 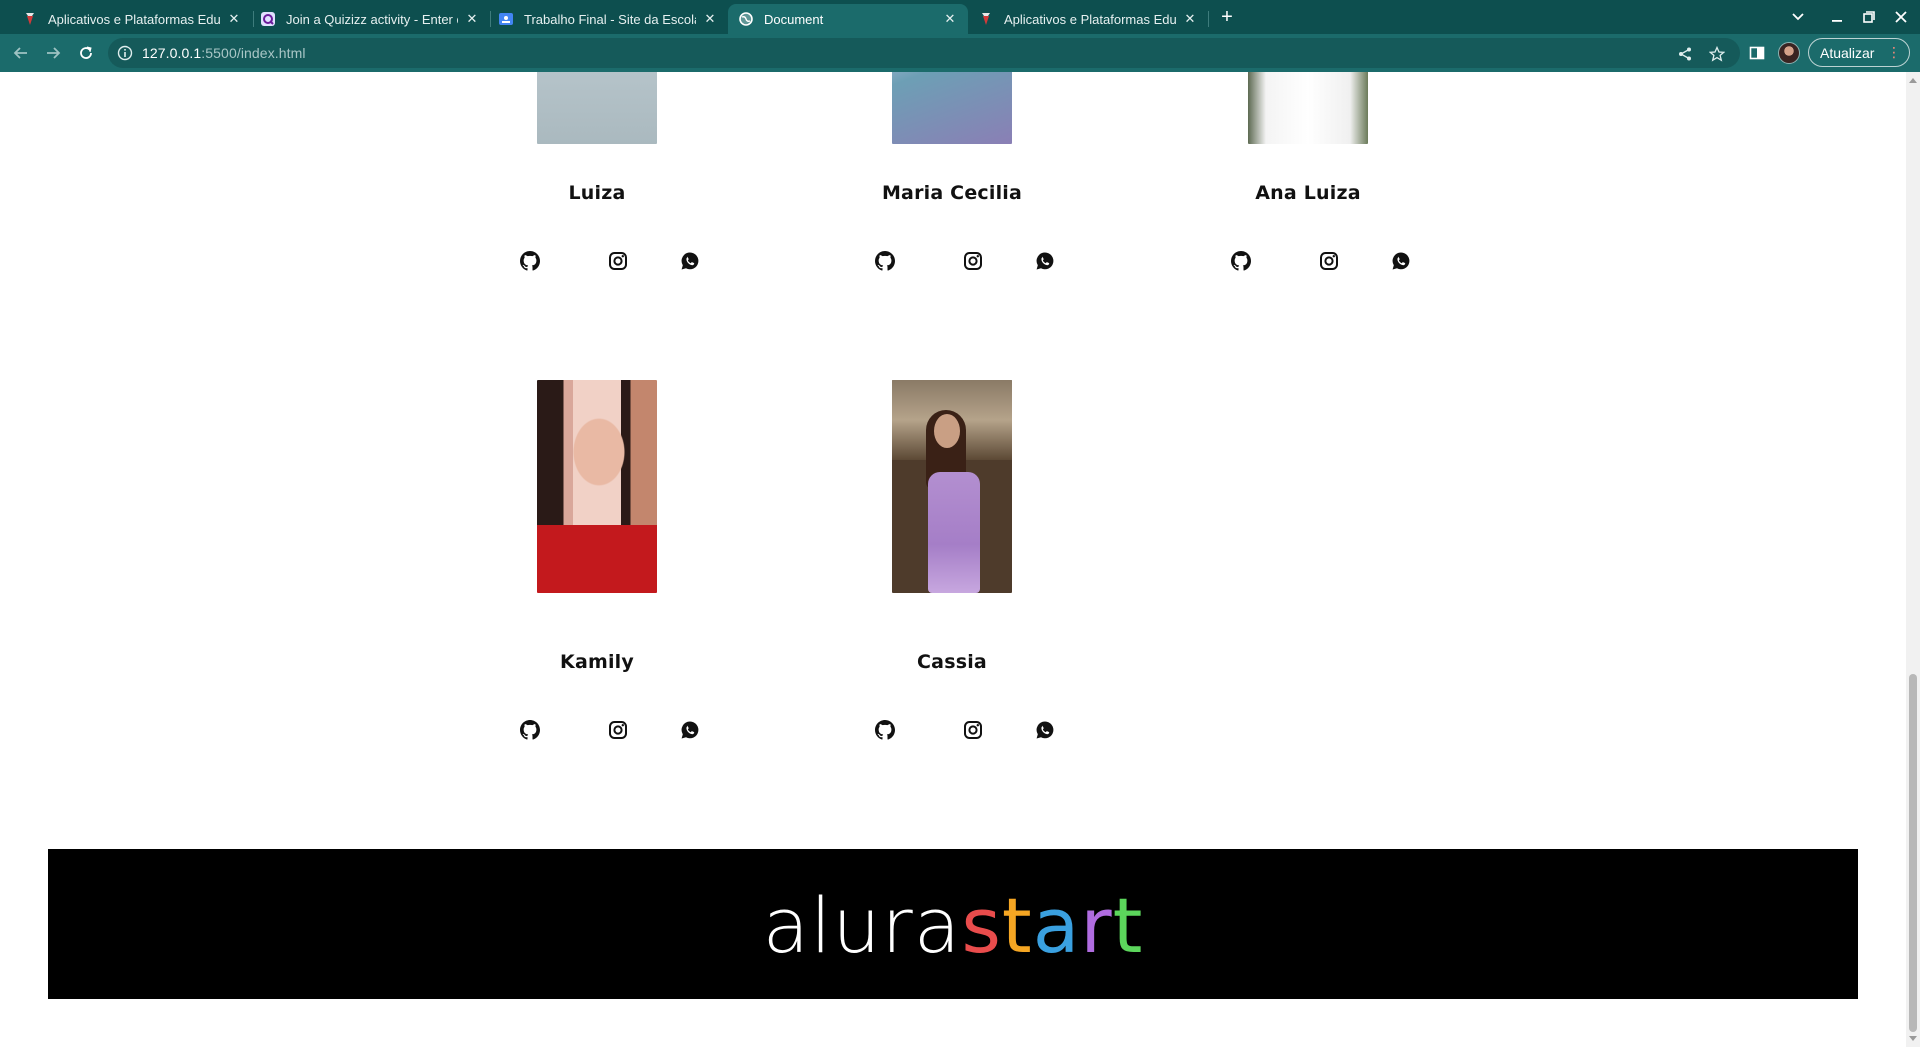 What do you see at coordinates (862, 925) in the screenshot?
I see `logo-alura: alura` at bounding box center [862, 925].